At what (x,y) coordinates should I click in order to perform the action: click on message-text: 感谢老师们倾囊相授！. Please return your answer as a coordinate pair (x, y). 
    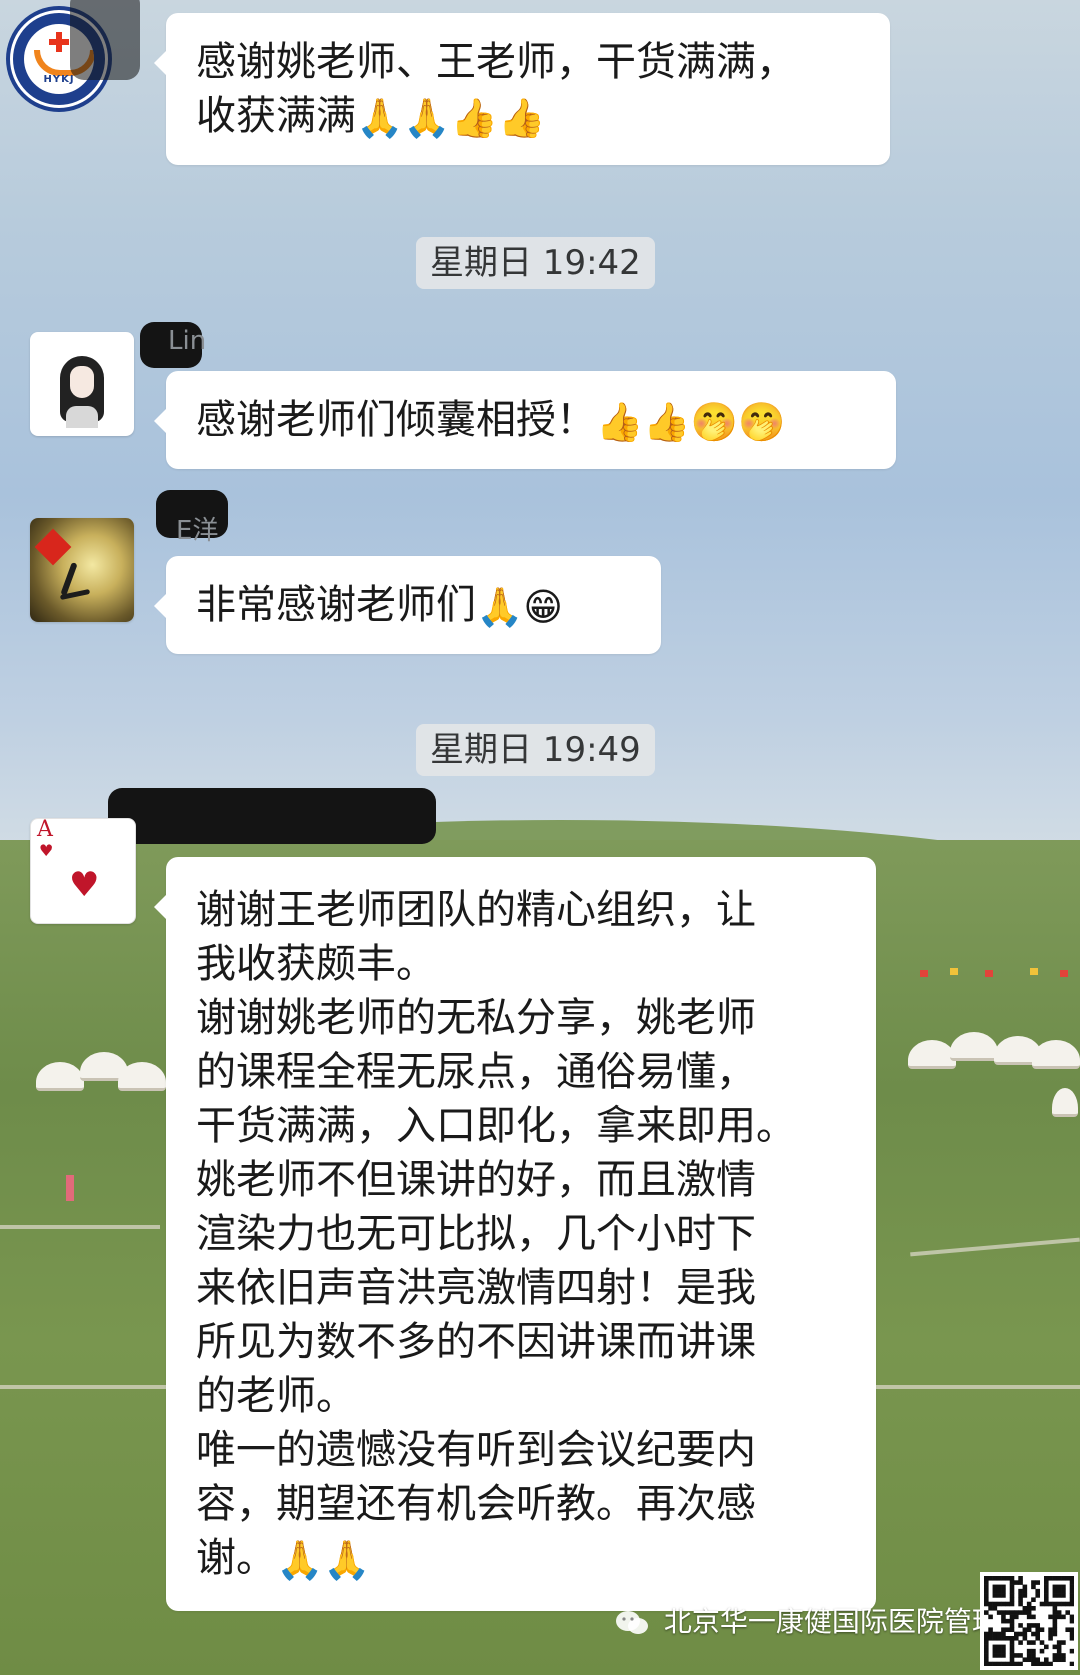
    Looking at the image, I should click on (396, 420).